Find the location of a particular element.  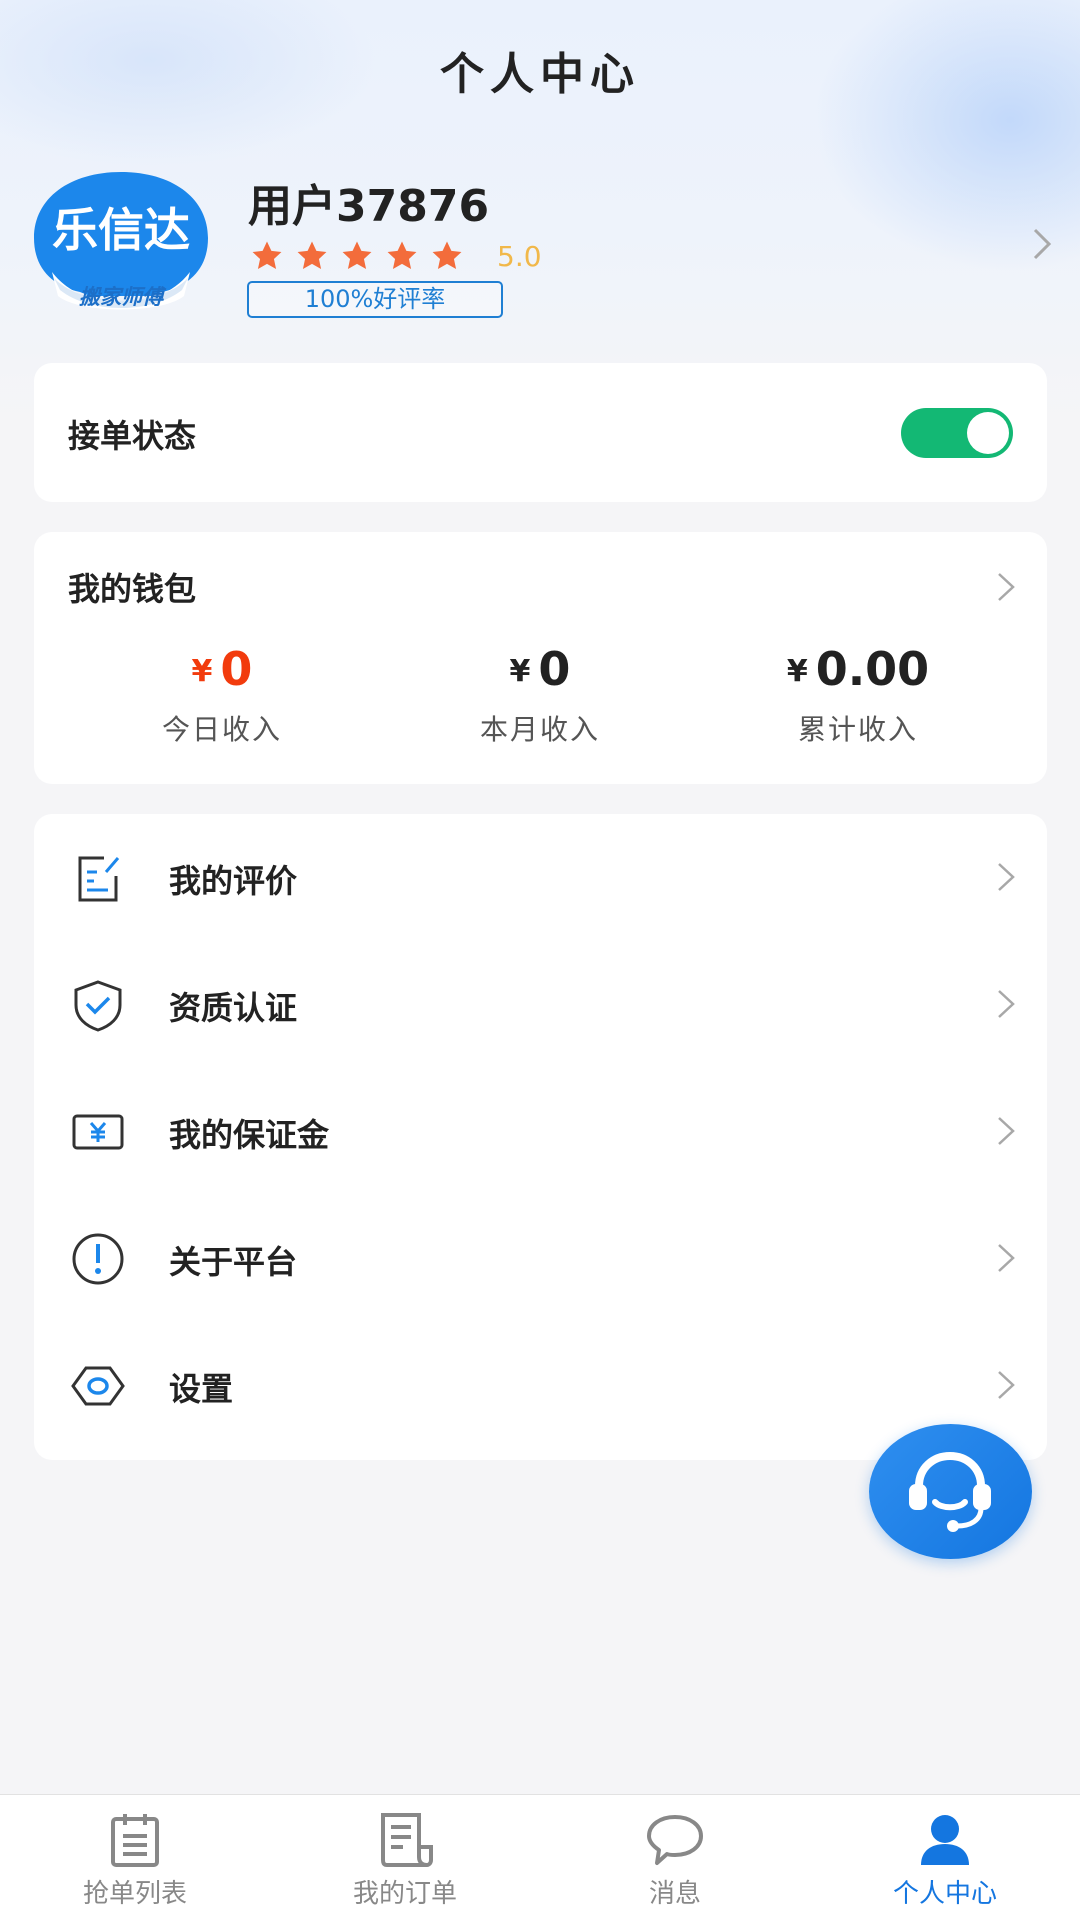

tab-label: 抢单列表 is located at coordinates (134, 1894).